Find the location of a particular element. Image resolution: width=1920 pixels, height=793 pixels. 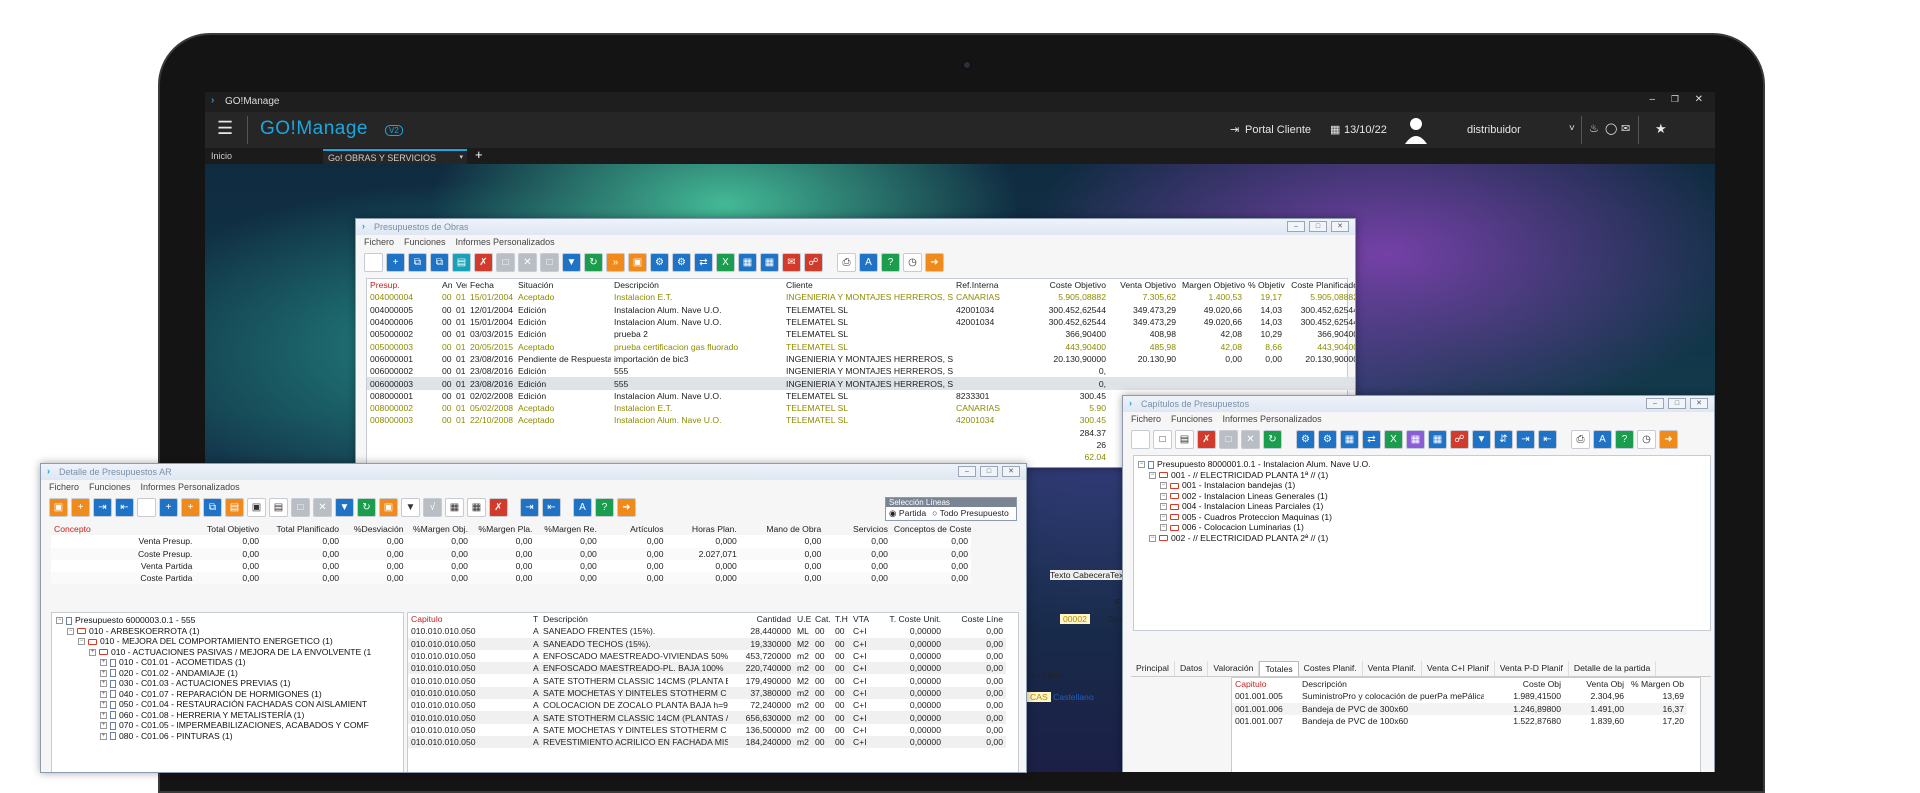

cancel-icon: ✕ is located at coordinates (322, 507).